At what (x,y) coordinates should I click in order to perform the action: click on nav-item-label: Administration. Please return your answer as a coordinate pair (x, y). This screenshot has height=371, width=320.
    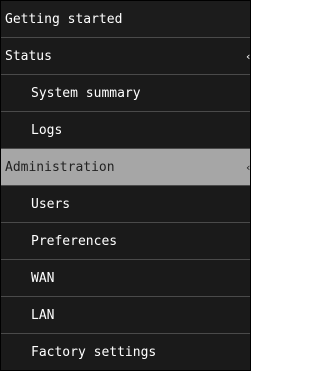
    Looking at the image, I should click on (60, 167).